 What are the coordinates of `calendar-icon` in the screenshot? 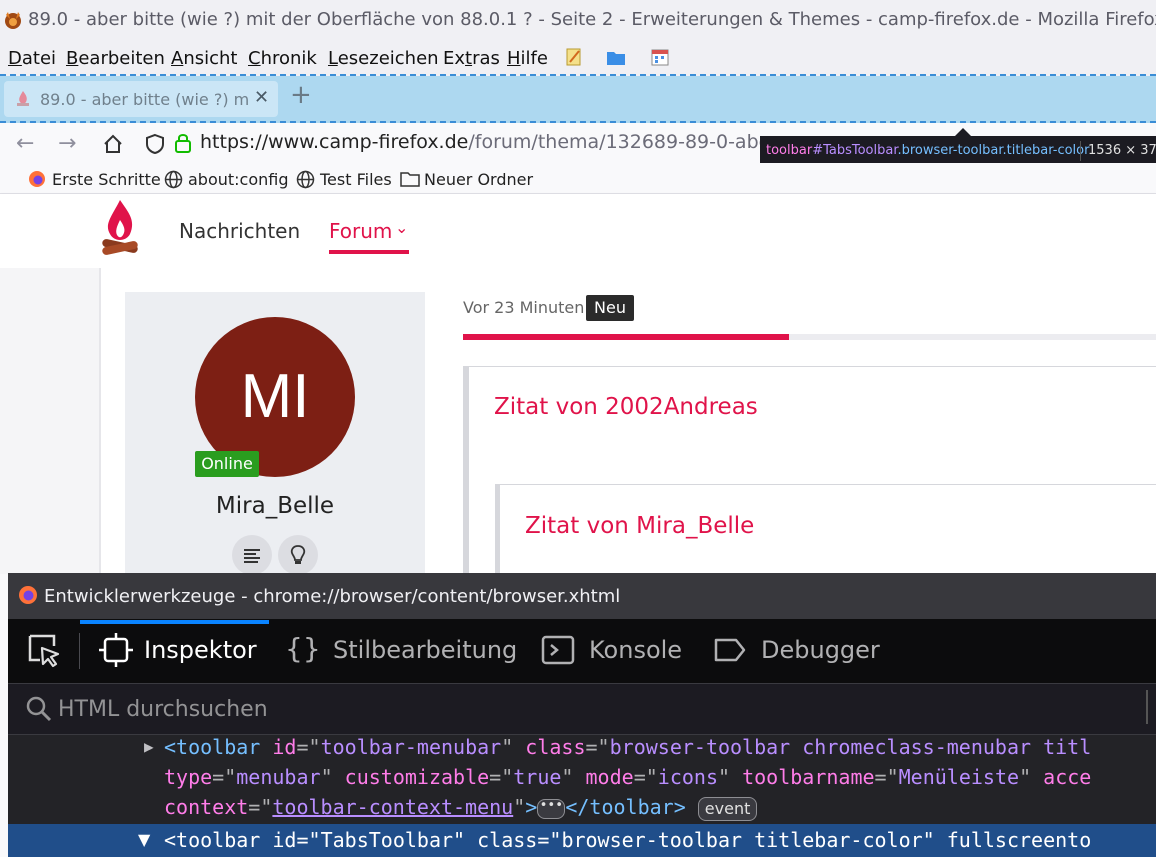 It's located at (660, 57).